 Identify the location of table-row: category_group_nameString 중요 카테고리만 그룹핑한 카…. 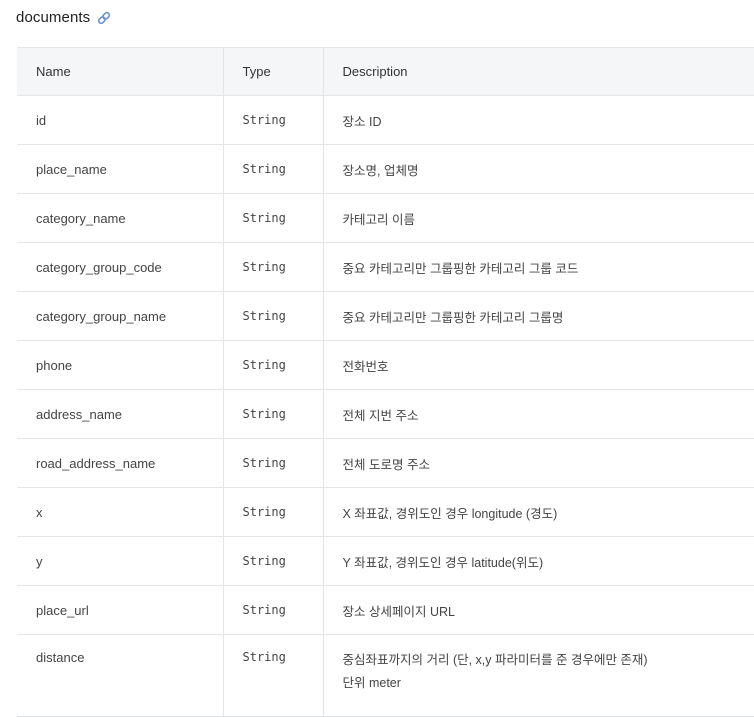
(385, 316).